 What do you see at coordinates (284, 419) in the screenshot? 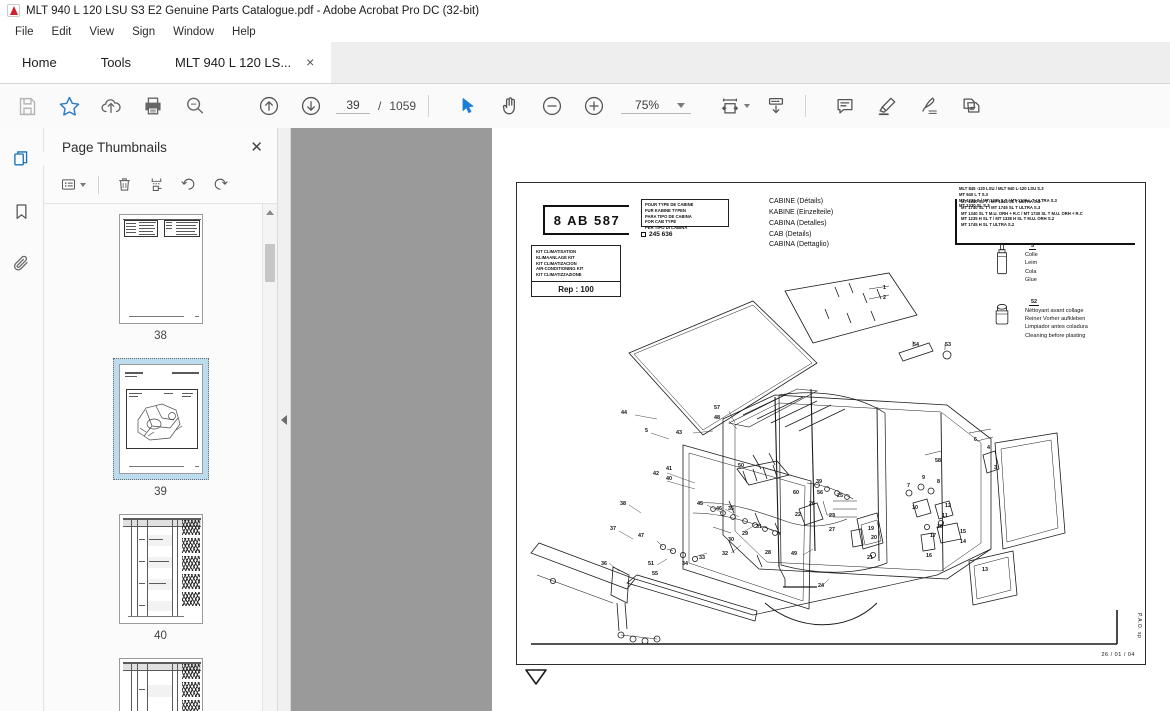
I see `panel-collapse-handle` at bounding box center [284, 419].